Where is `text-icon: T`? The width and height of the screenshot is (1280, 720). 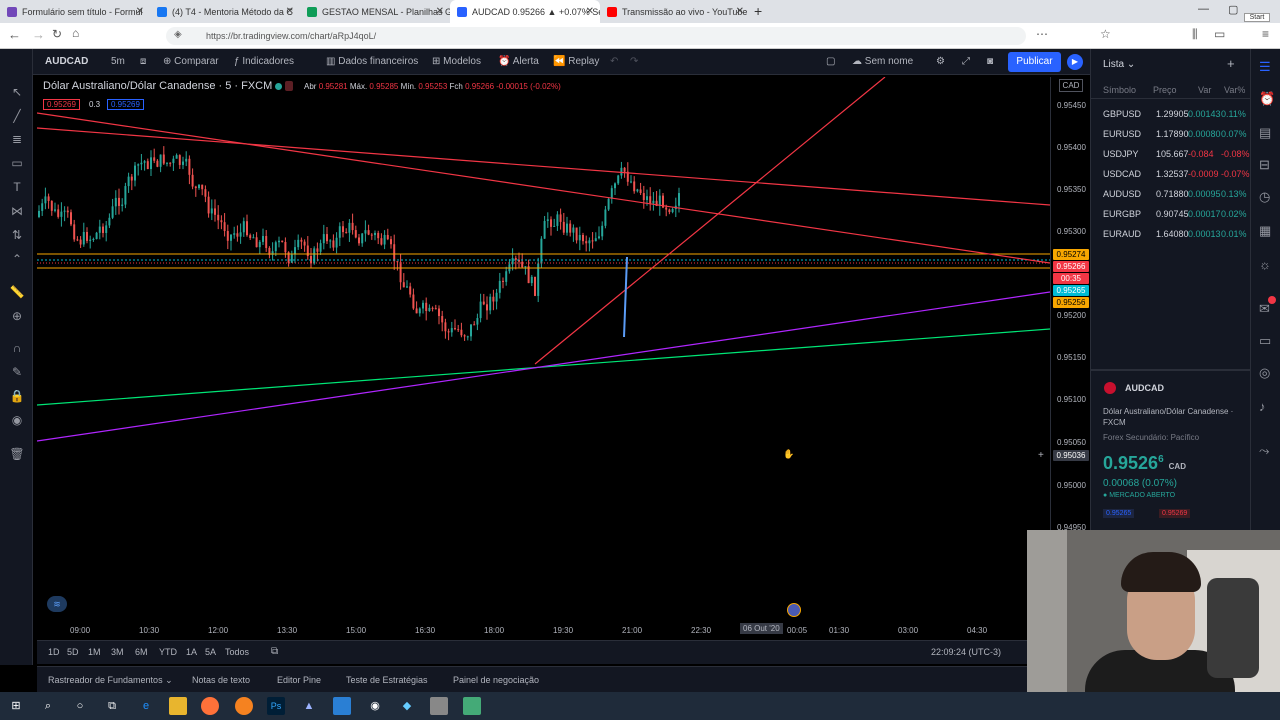
text-icon: T is located at coordinates (17, 187).